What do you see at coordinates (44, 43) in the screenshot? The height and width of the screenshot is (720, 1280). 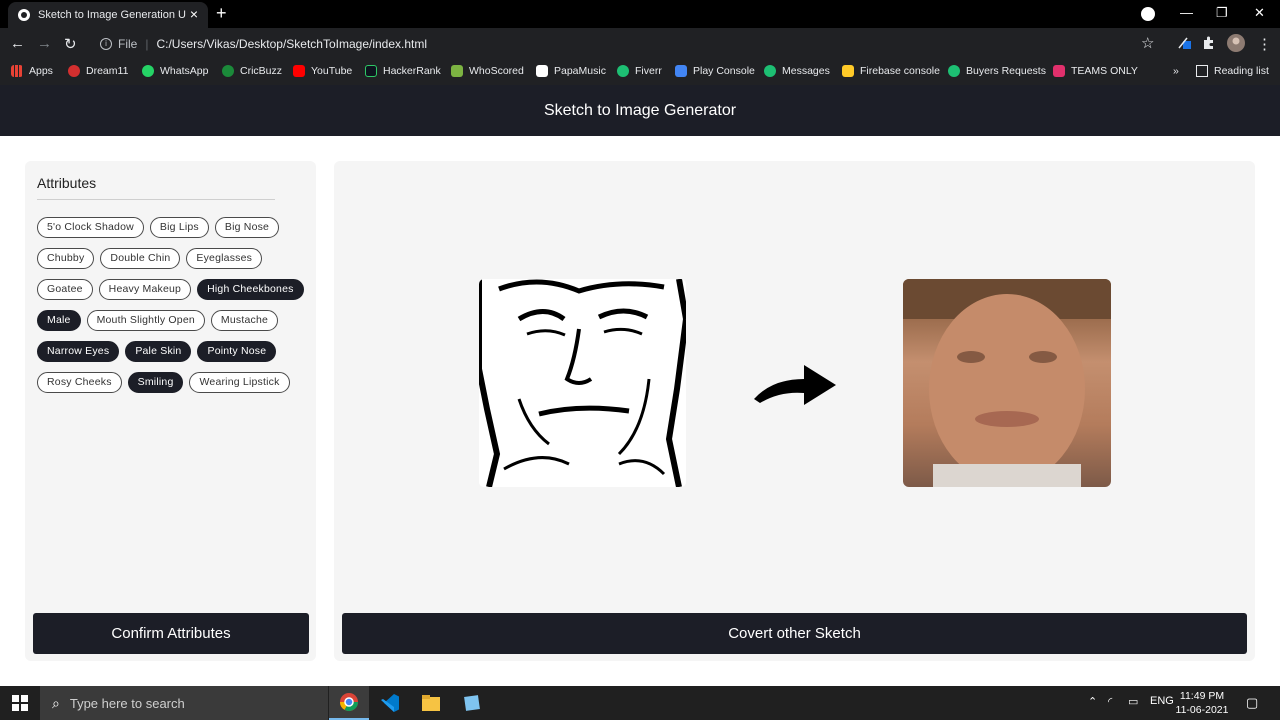 I see `forward-icon: →` at bounding box center [44, 43].